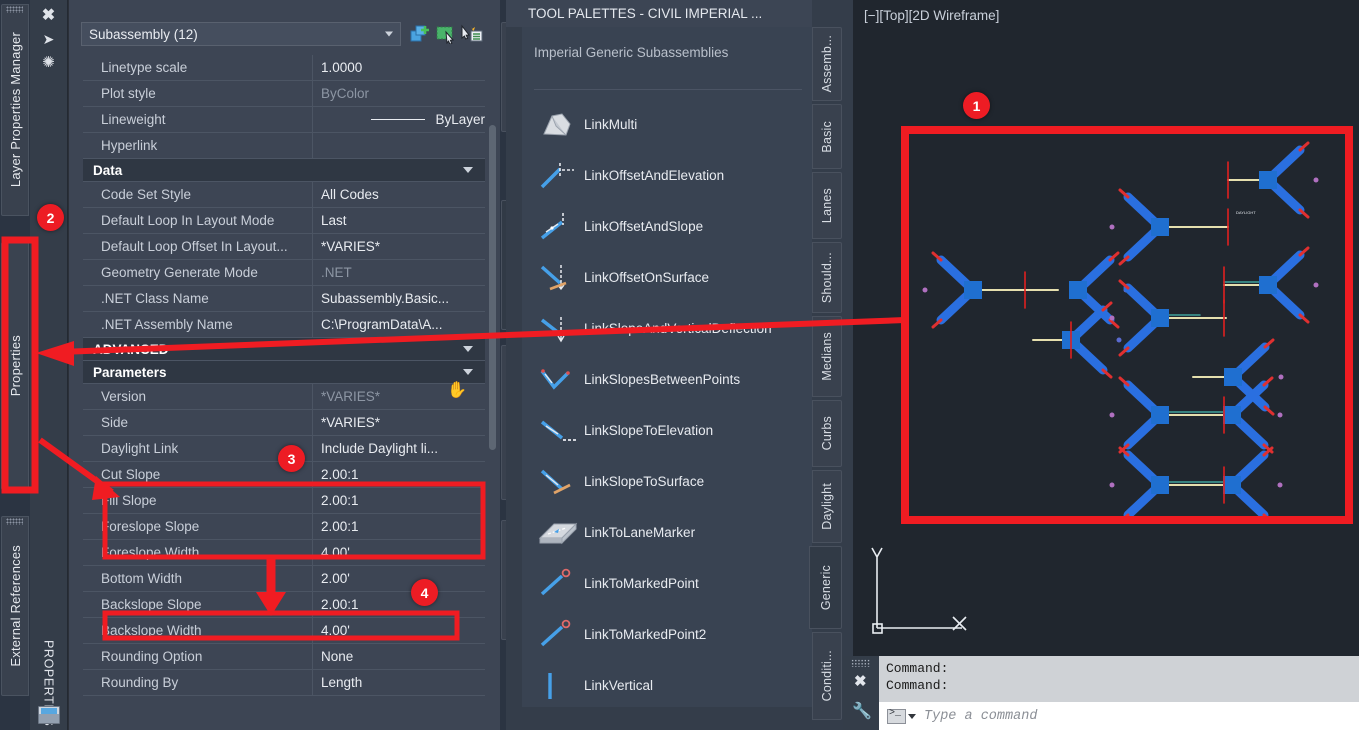 This screenshot has height=730, width=1359. Describe the element at coordinates (48, 62) in the screenshot. I see `gear-icon: ✺` at that location.